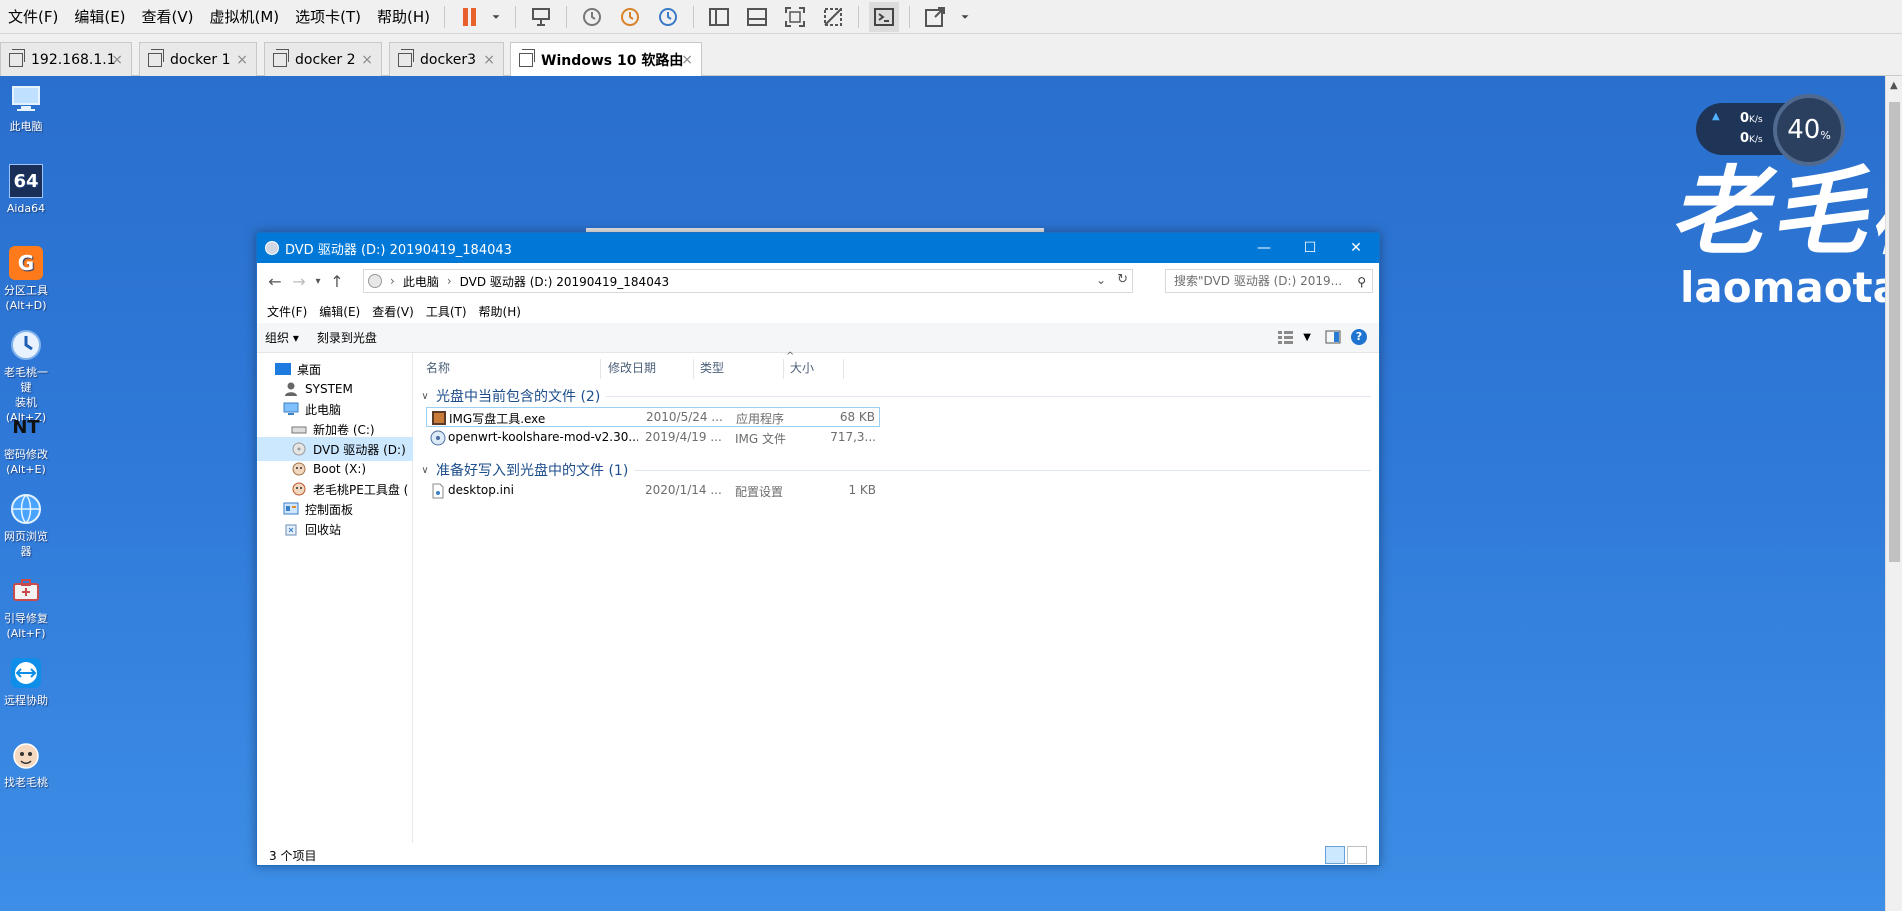 The width and height of the screenshot is (1902, 911). Describe the element at coordinates (26, 626) in the screenshot. I see `desktop-icon-label: 引导修复 (Alt+F)` at that location.